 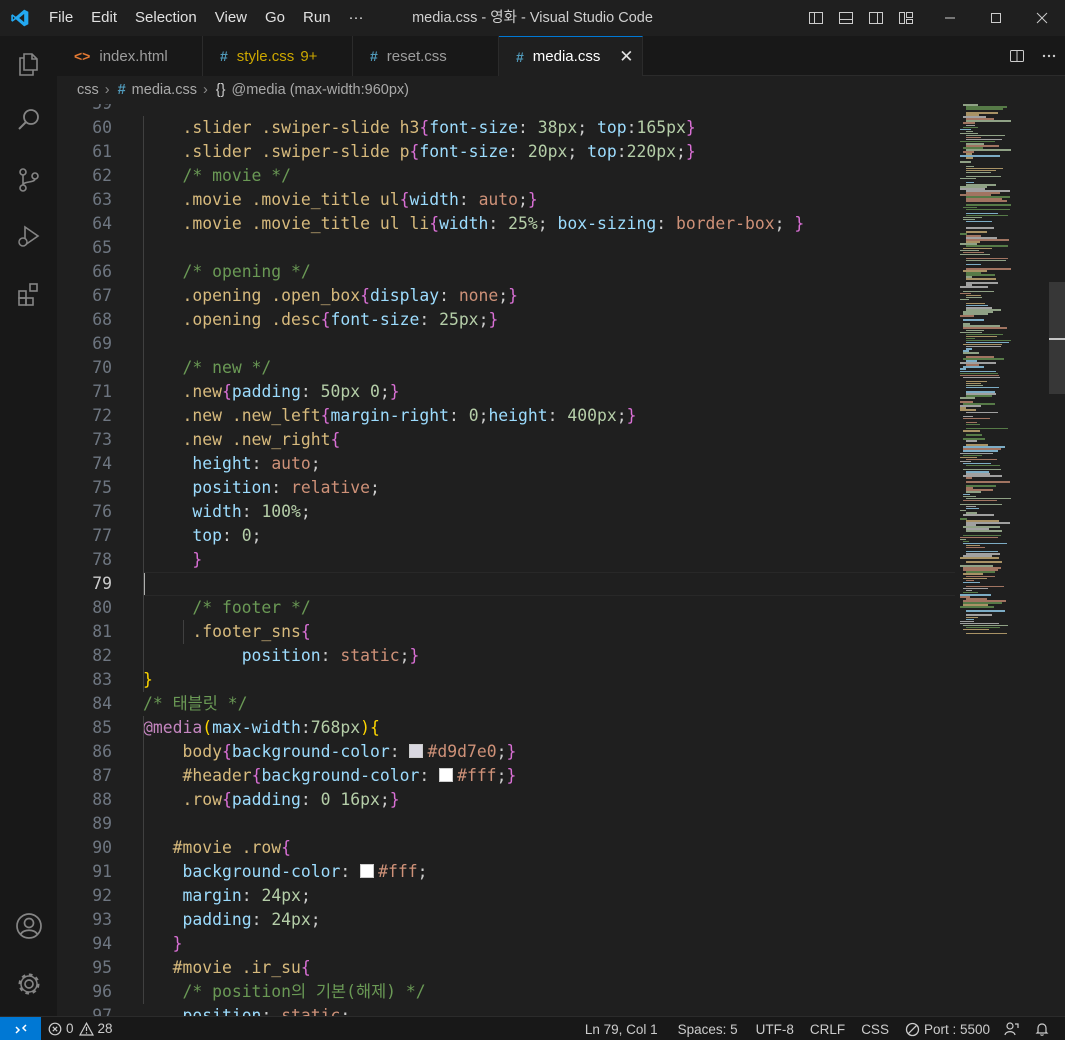 I want to click on menu-item-view: View, so click(x=231, y=18).